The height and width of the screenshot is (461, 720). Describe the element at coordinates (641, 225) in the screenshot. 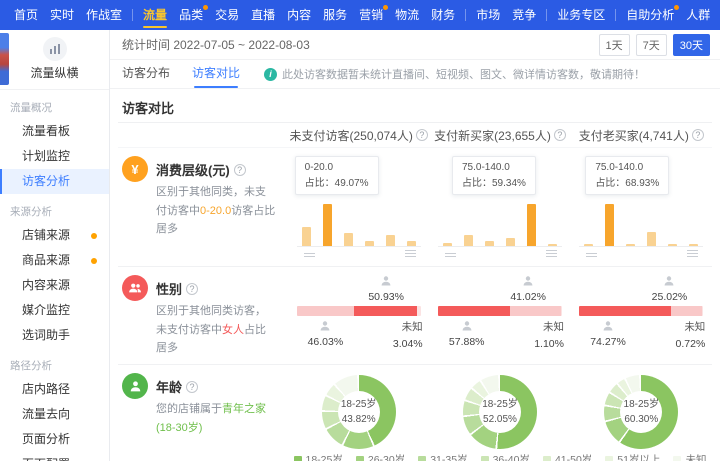

I see `bars-area` at that location.